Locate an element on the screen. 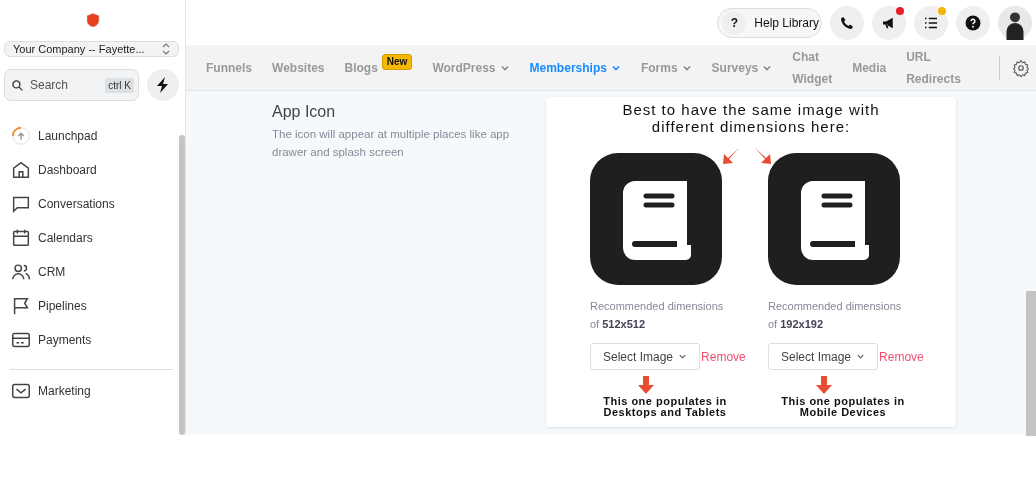 Image resolution: width=1036 pixels, height=501 pixels. sidebar-item: Conversations is located at coordinates (94, 204).